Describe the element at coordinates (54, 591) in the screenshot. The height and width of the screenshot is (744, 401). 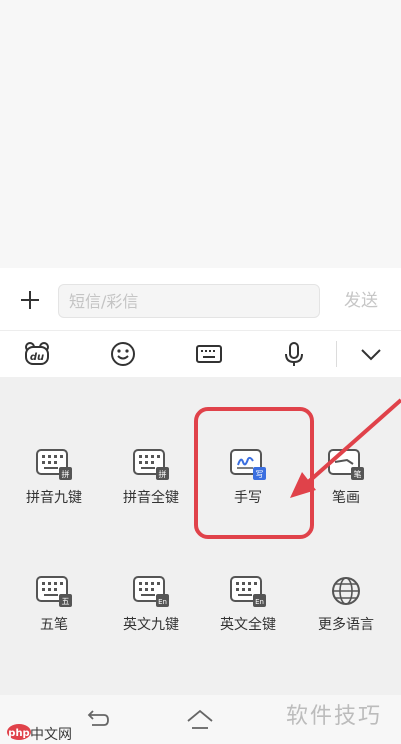
I see `keyboard-icon: 五` at that location.